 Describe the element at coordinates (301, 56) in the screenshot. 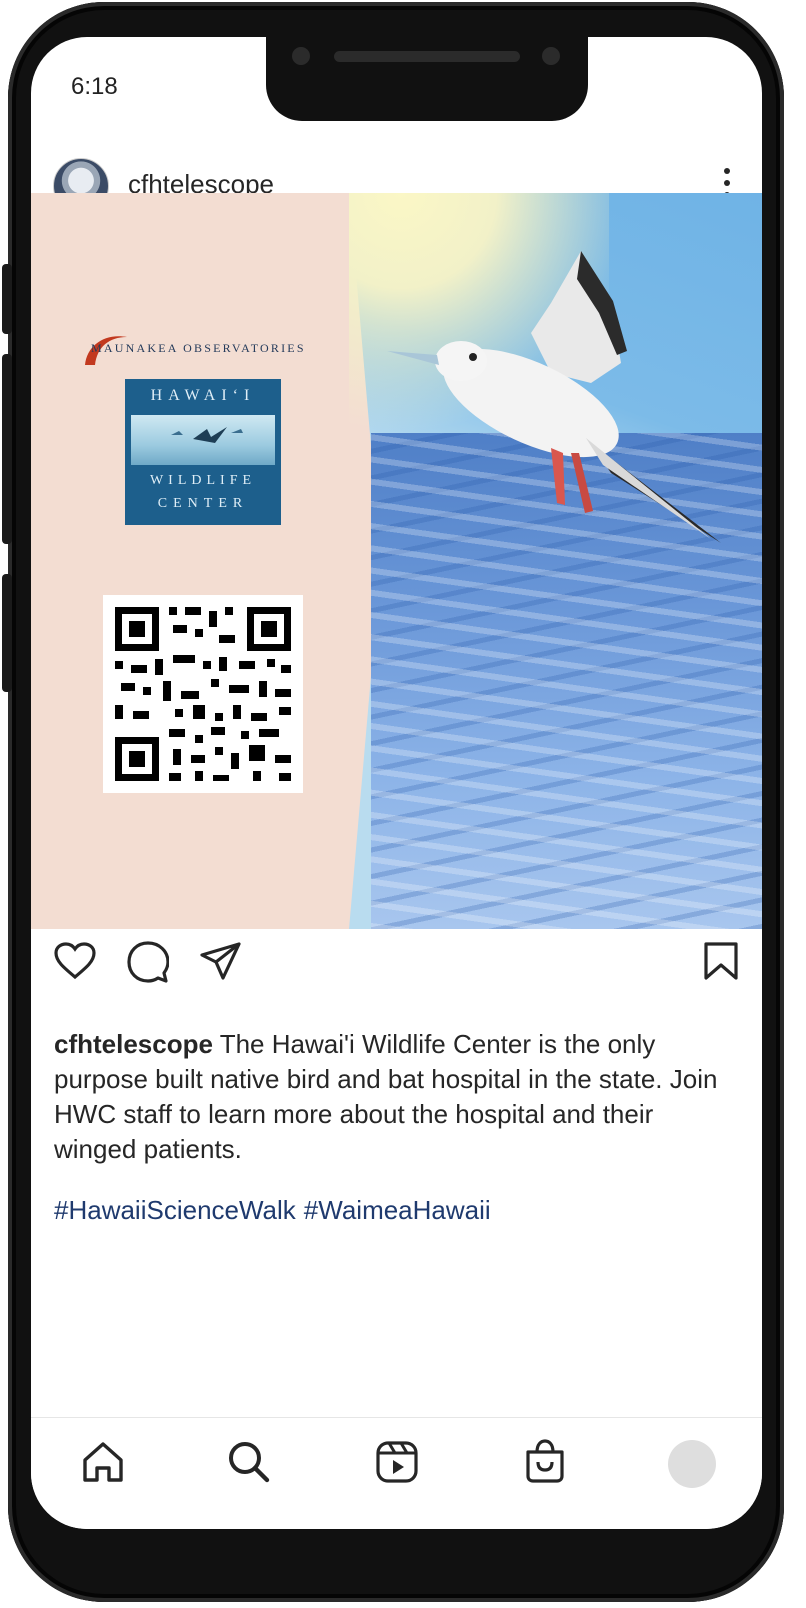

I see `camera-dot` at that location.